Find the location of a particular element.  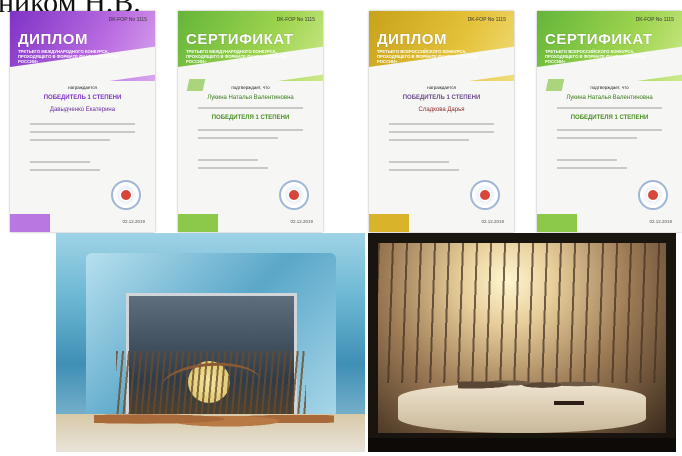

rocks is located at coordinates (214, 419).